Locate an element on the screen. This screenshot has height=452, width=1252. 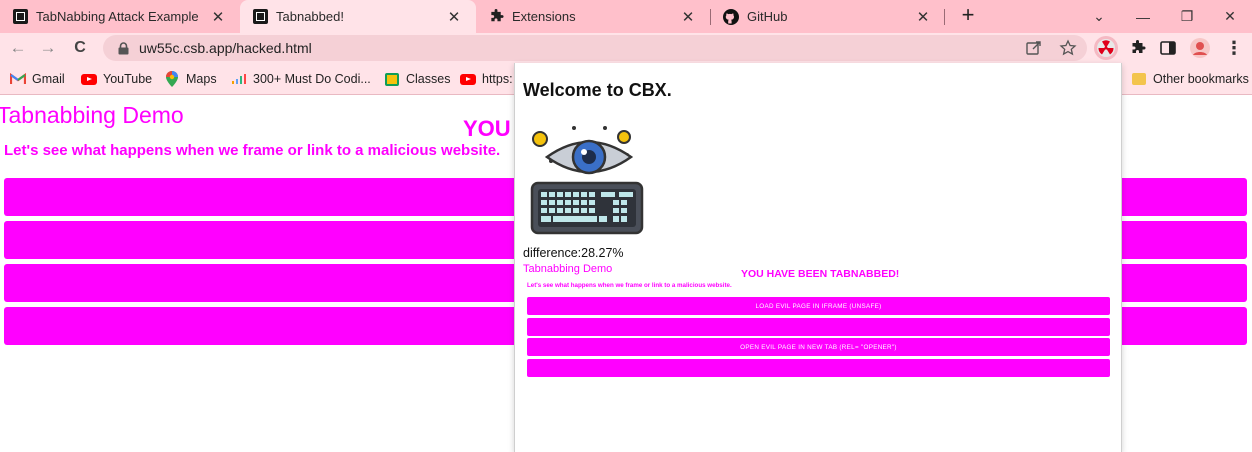
bookmark-maps: Maps is located at coordinates (190, 79).